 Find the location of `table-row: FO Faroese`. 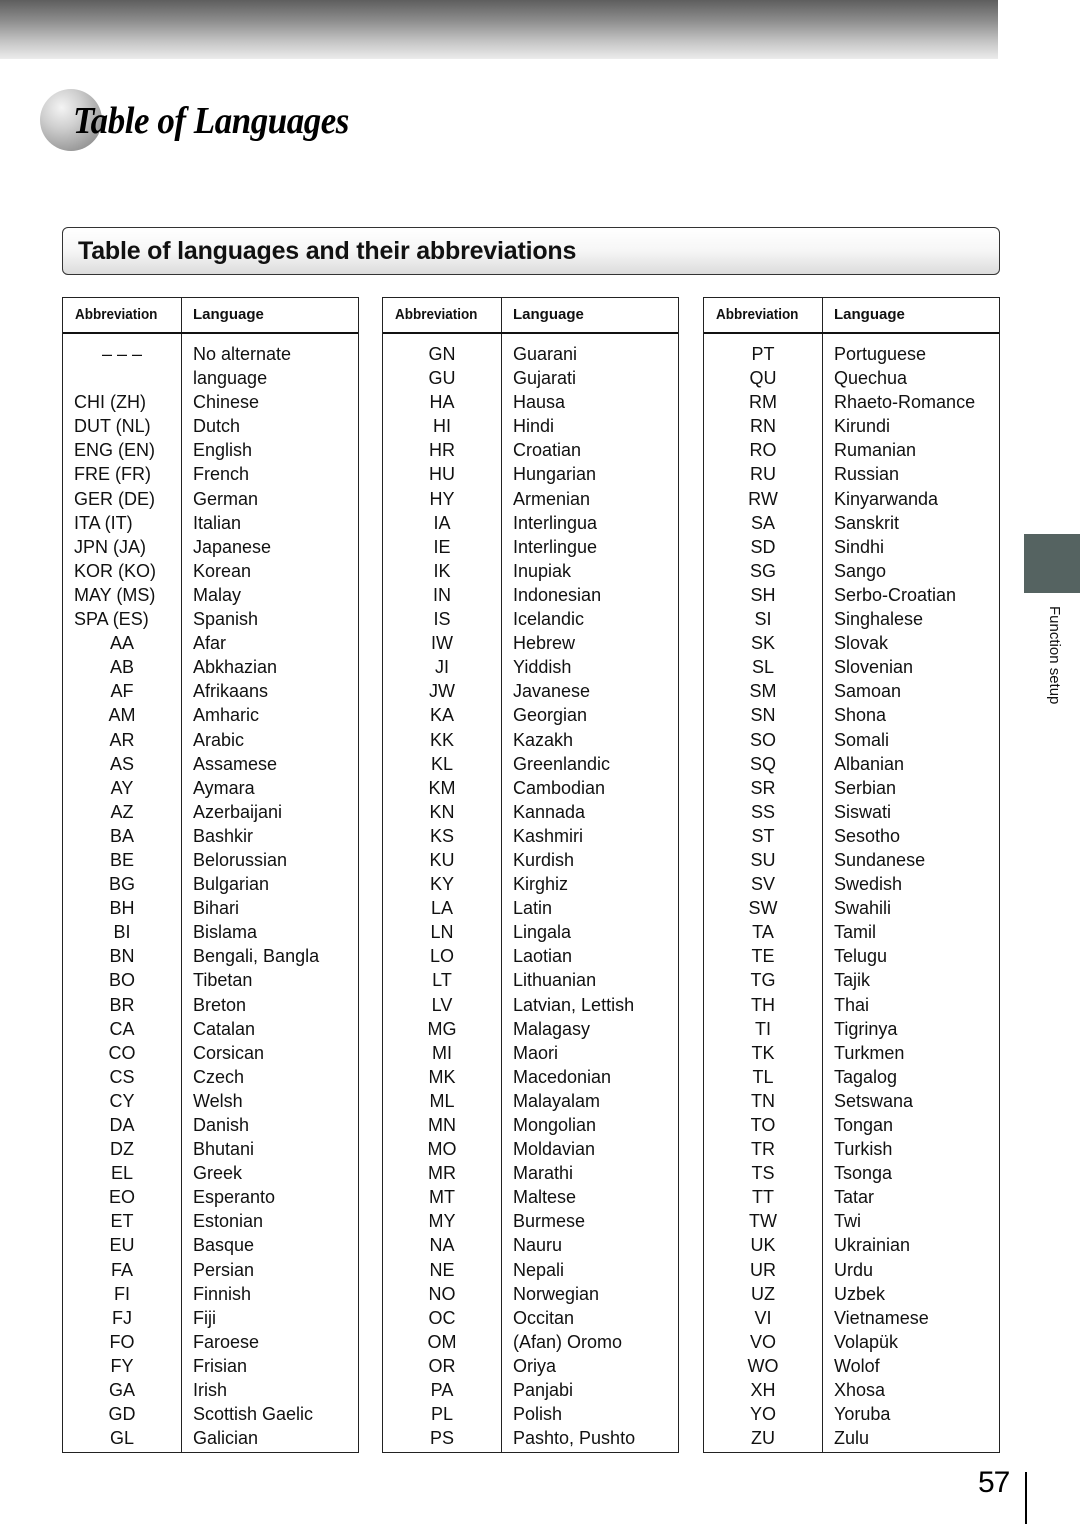

table-row: FO Faroese is located at coordinates (210, 1342).